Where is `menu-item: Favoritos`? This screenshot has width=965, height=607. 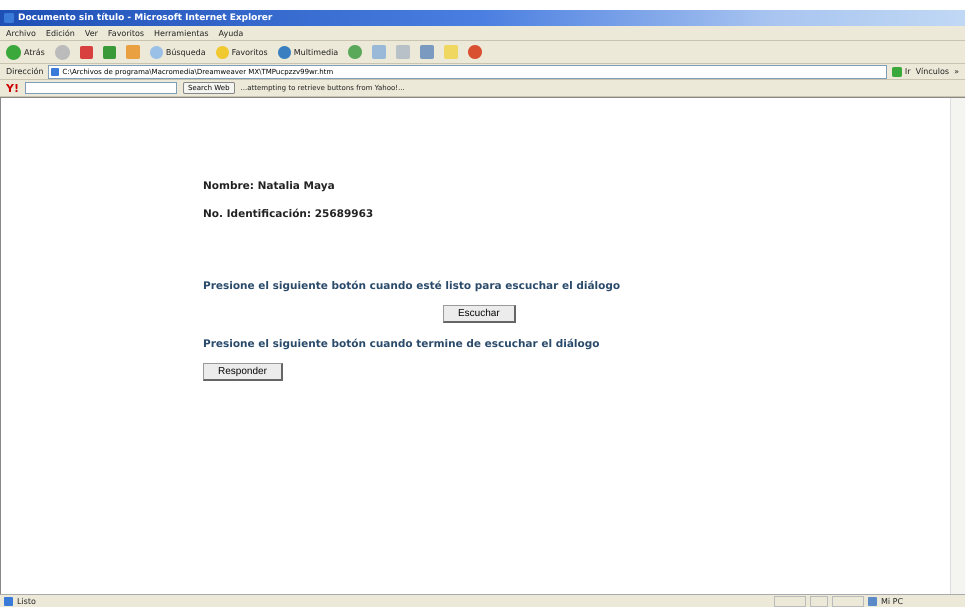
menu-item: Favoritos is located at coordinates (126, 33).